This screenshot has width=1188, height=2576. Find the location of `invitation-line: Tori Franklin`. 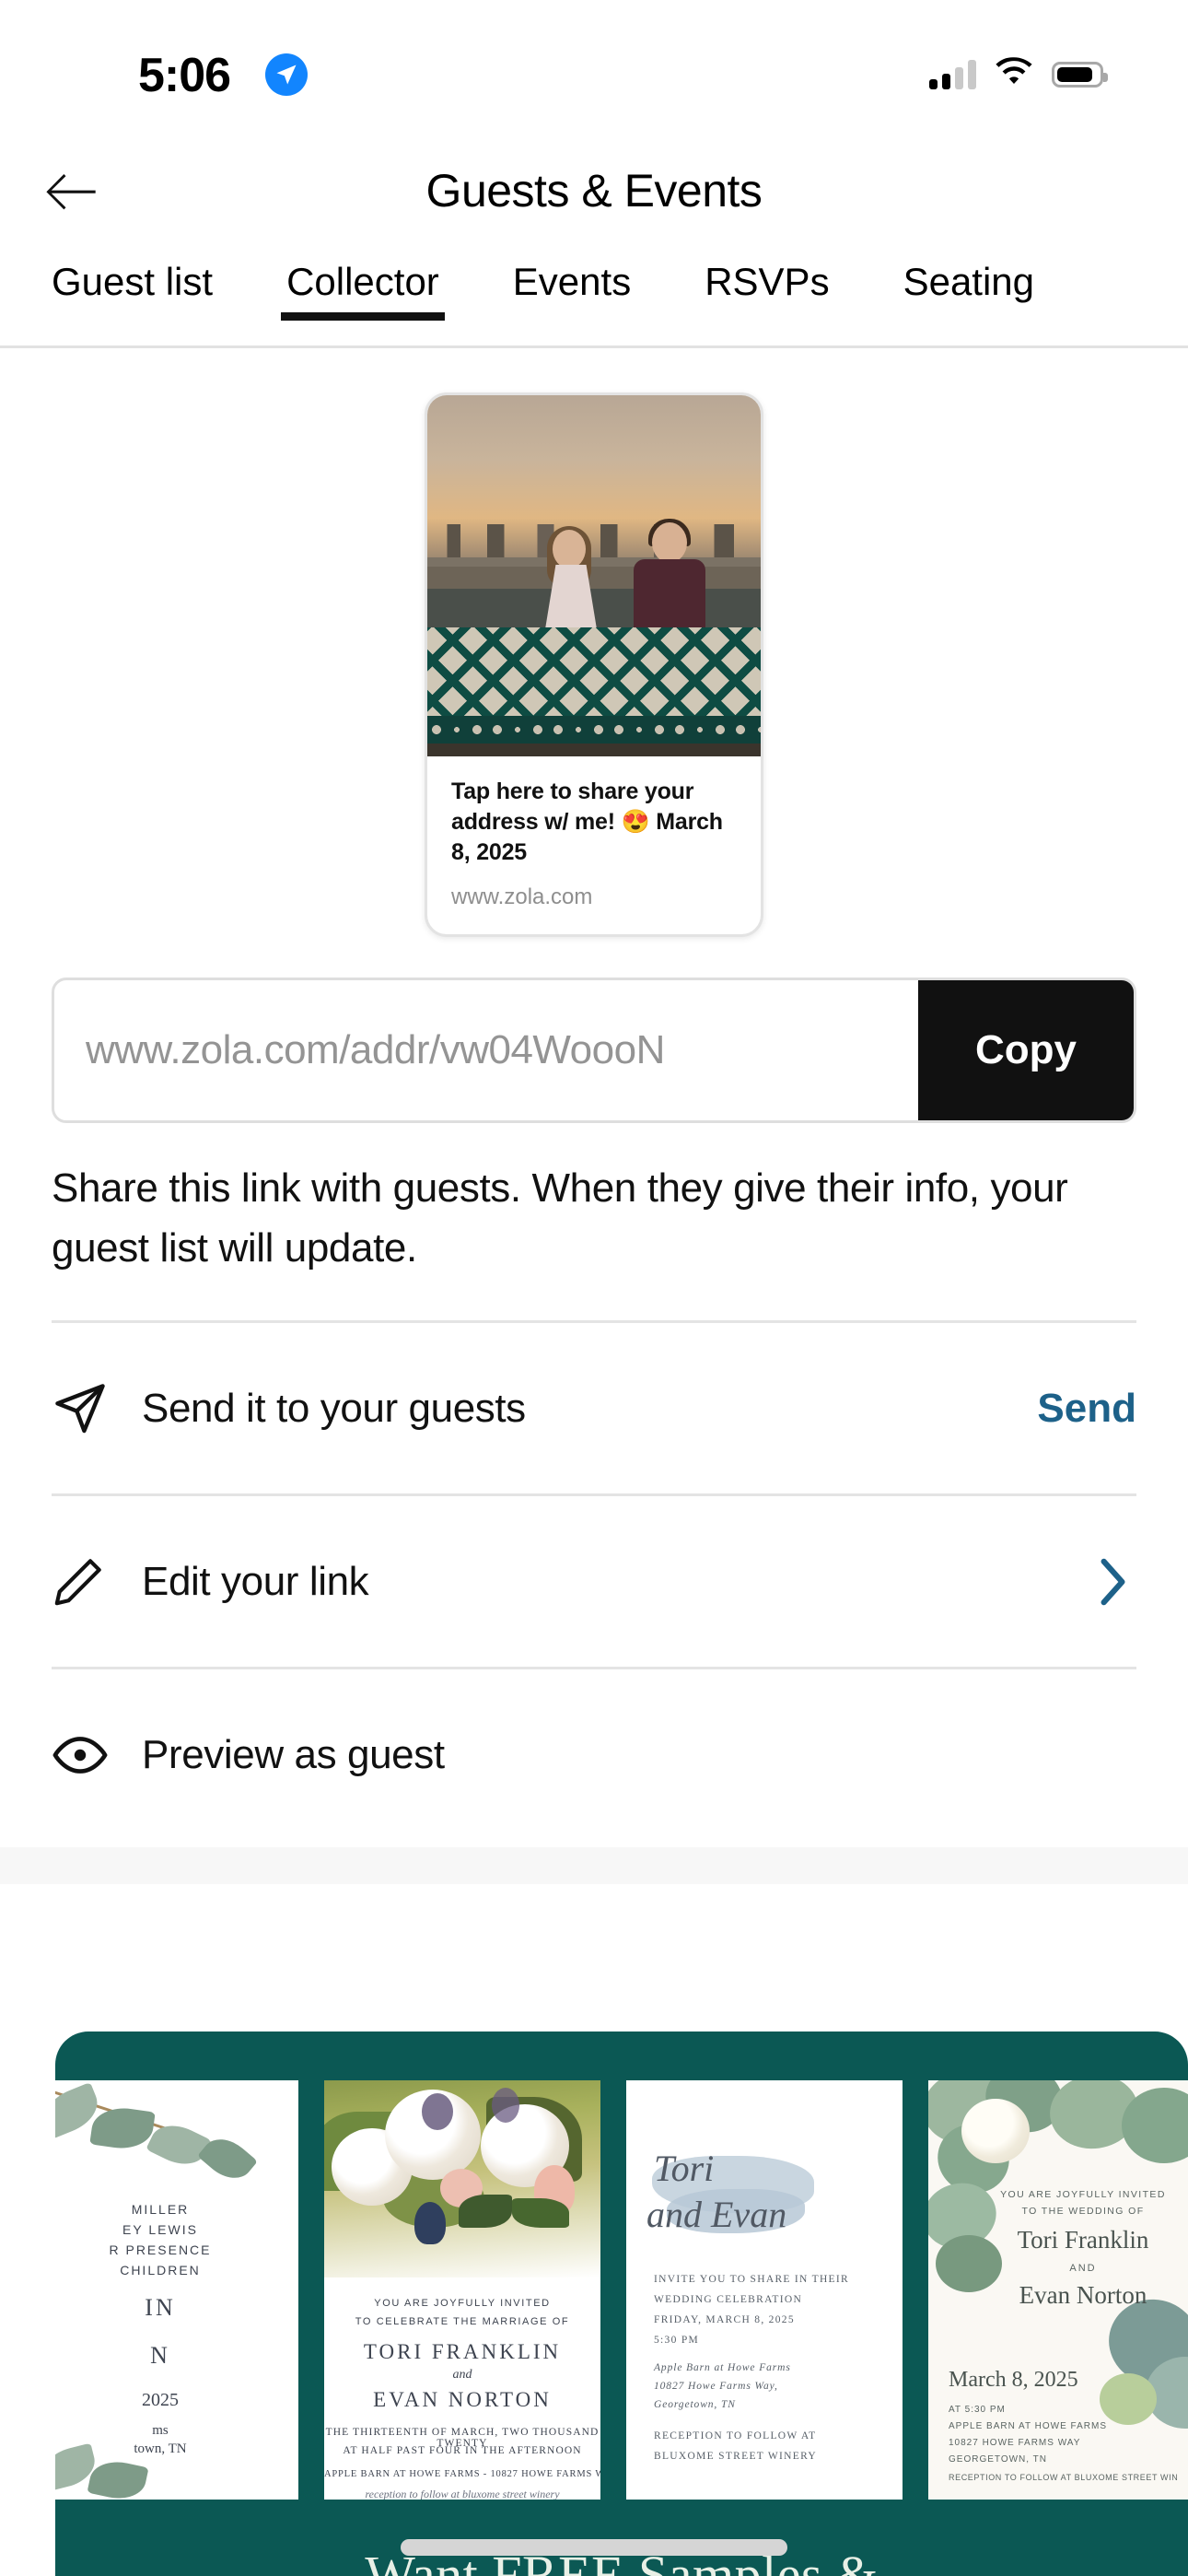

invitation-line: Tori Franklin is located at coordinates (1083, 2240).